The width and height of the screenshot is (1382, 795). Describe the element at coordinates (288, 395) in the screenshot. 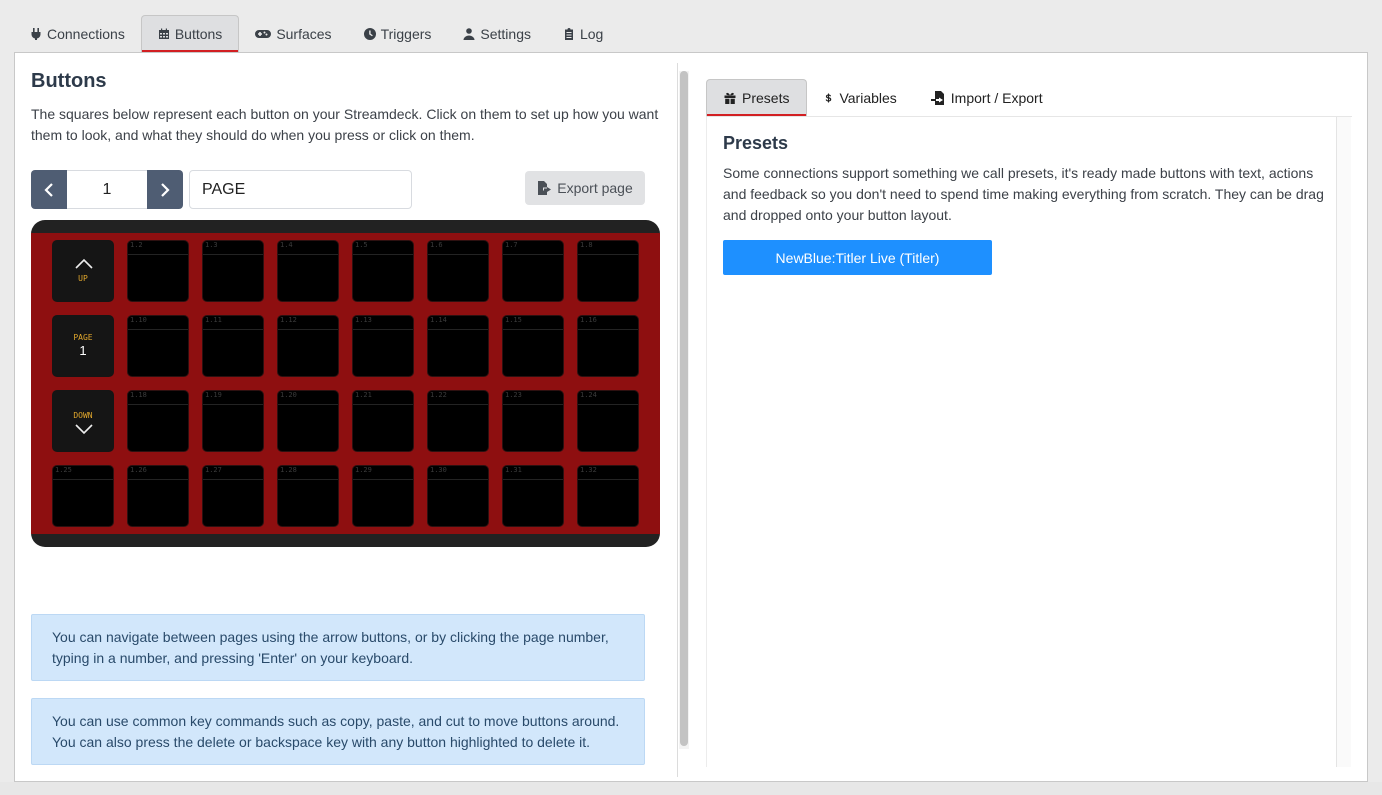

I see `key-number-label: 1.20` at that location.